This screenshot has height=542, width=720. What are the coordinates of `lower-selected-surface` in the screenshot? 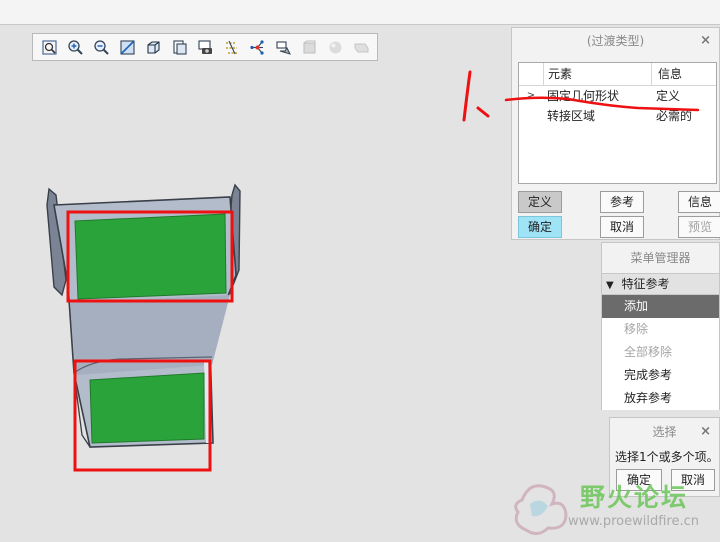 It's located at (147, 408).